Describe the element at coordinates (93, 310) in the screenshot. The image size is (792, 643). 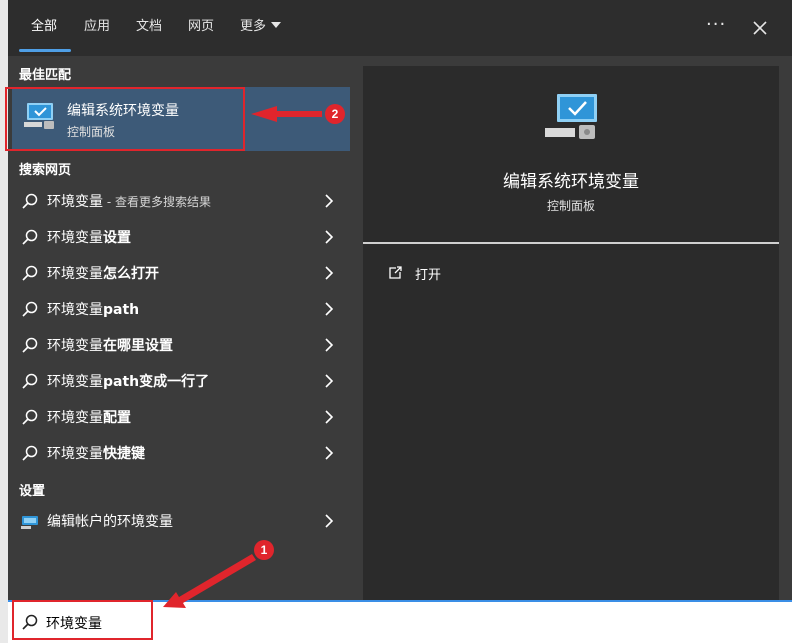
I see `web-result-label: 环境变量path` at that location.